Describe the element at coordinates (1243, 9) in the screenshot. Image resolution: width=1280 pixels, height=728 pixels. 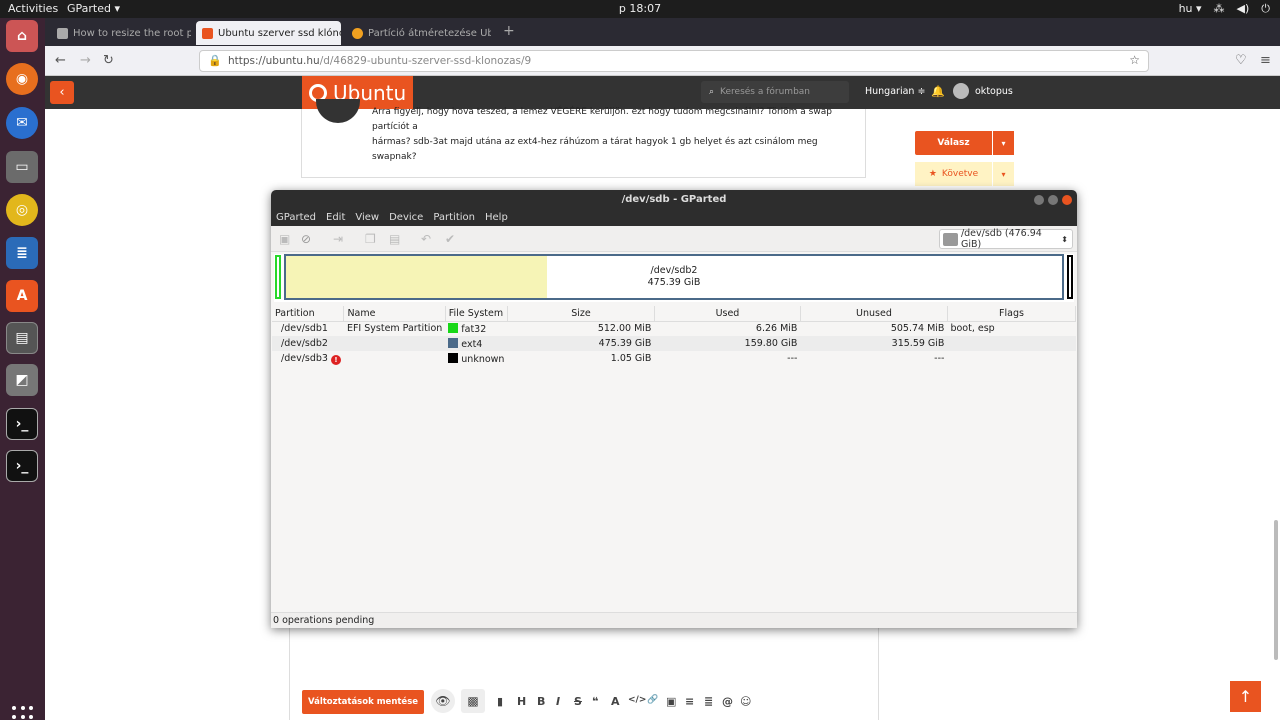
I see `volume-icon: ◀)` at that location.